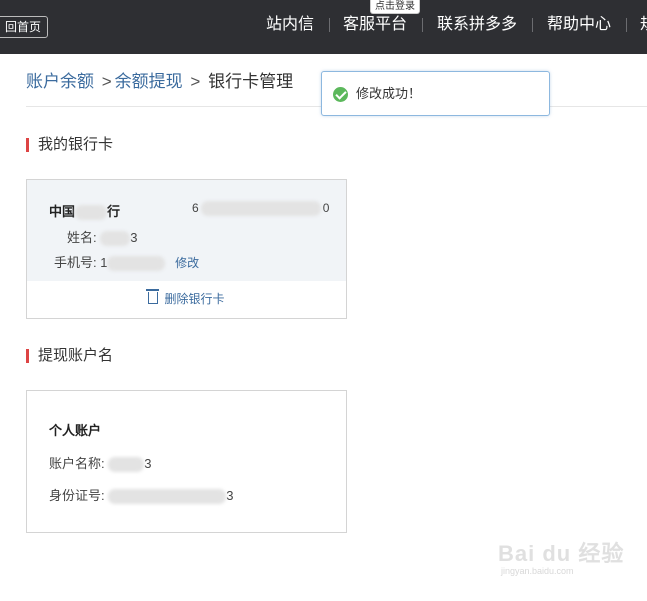 This screenshot has width=647, height=601. I want to click on card-number-suffix: 0, so click(326, 208).